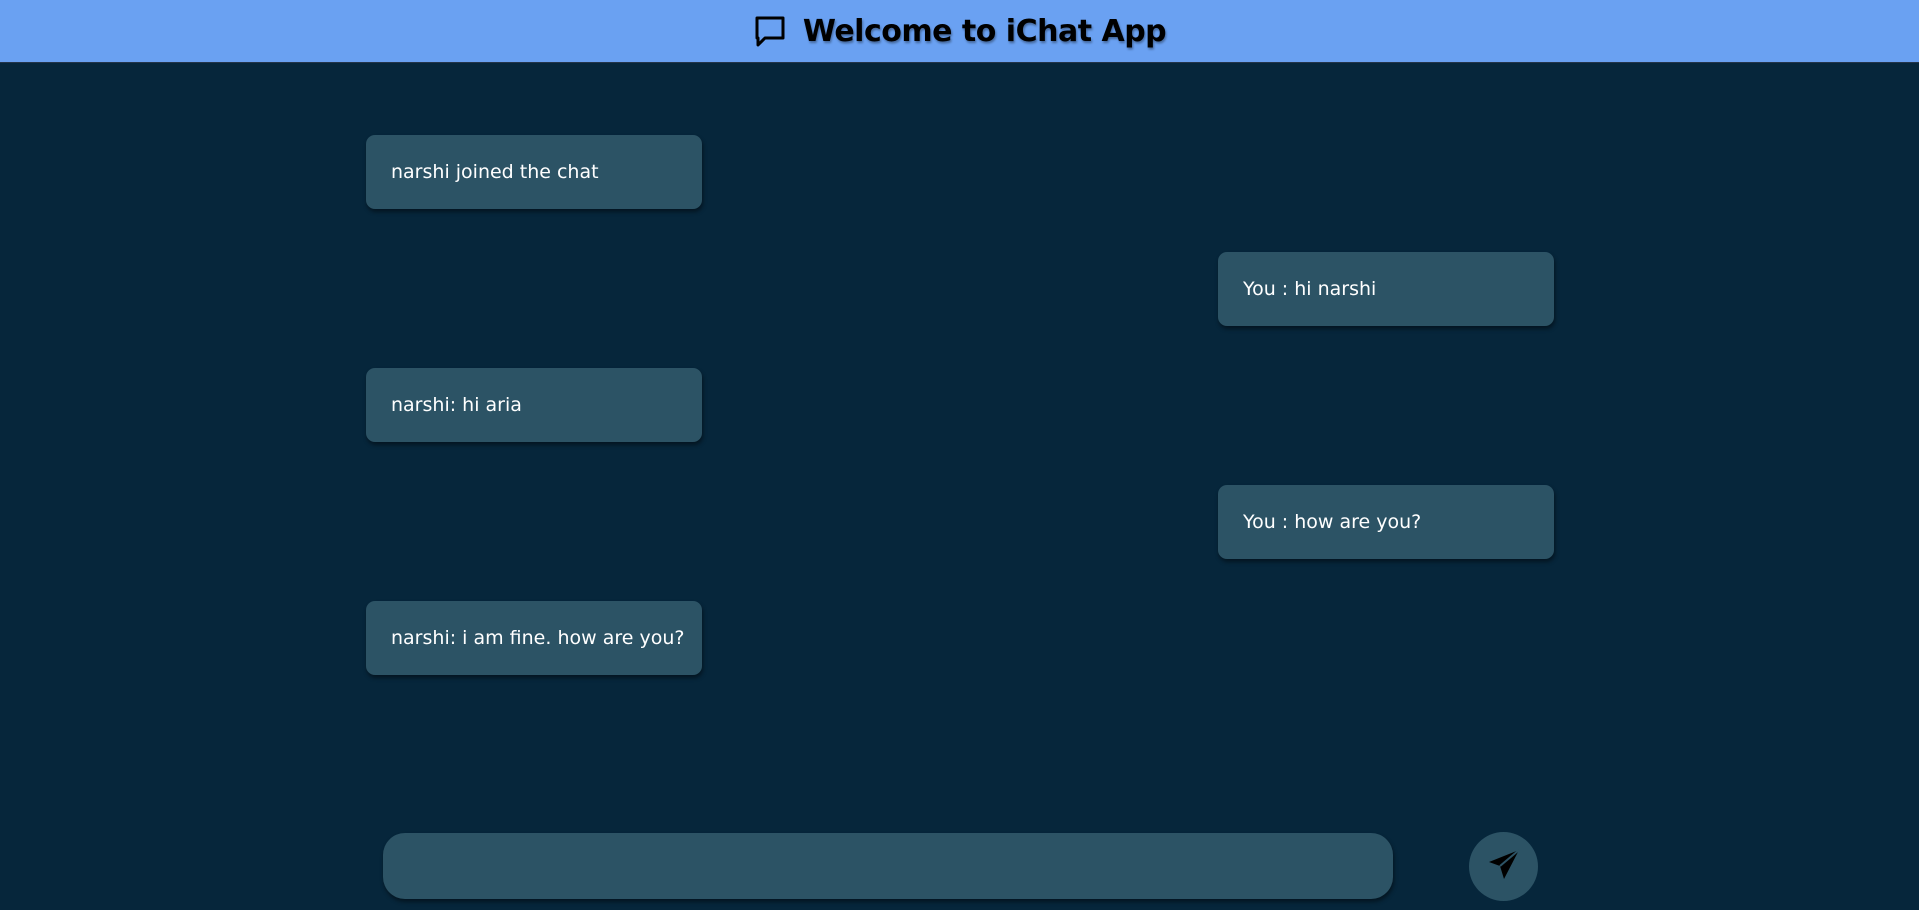 The width and height of the screenshot is (1919, 910). Describe the element at coordinates (770, 31) in the screenshot. I see `chat-bubble-icon` at that location.